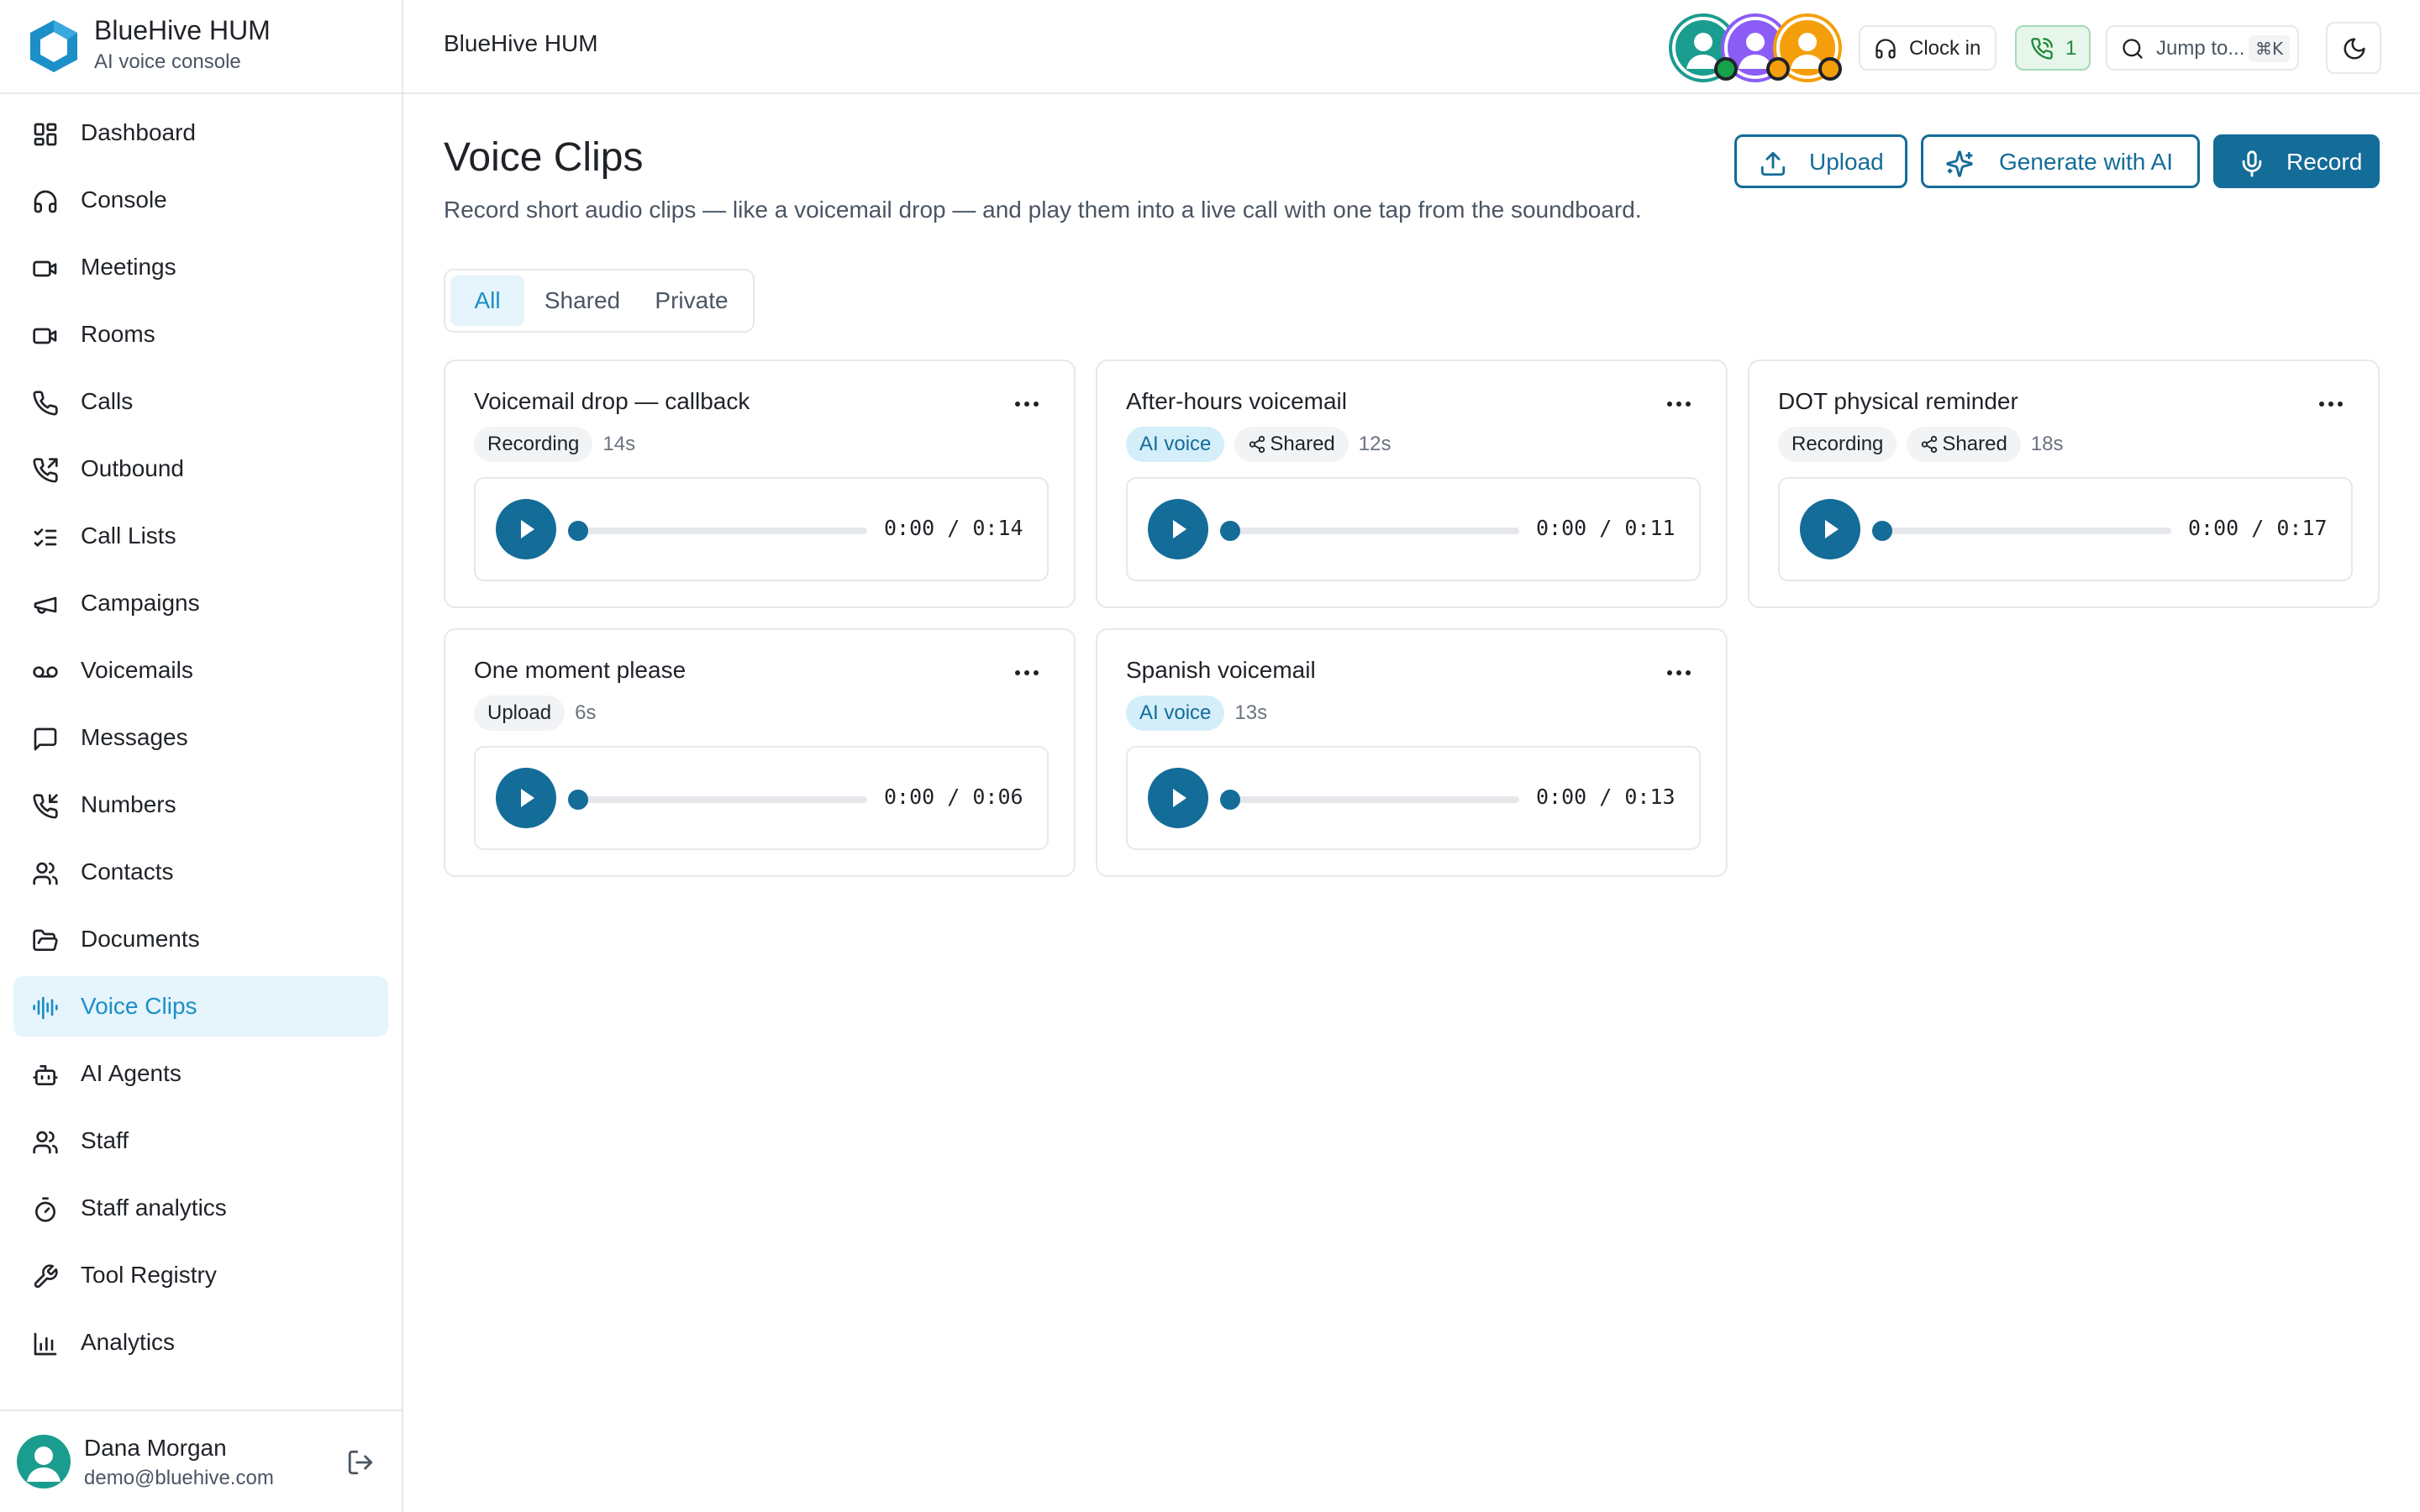  I want to click on user-profile: Dana Morgan demo@bluehive.com, so click(201, 1461).